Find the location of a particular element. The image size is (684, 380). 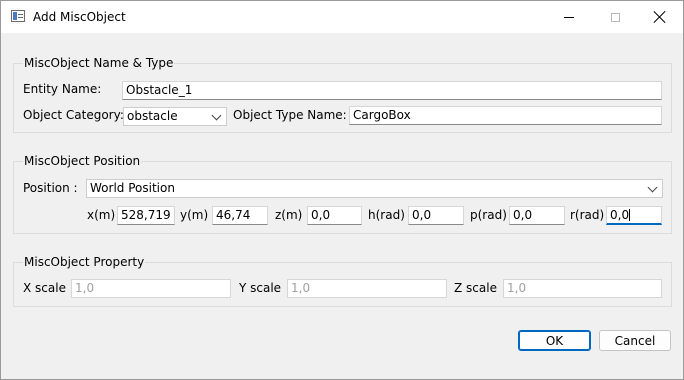

z-scale-field: 1,0 is located at coordinates (582, 288).